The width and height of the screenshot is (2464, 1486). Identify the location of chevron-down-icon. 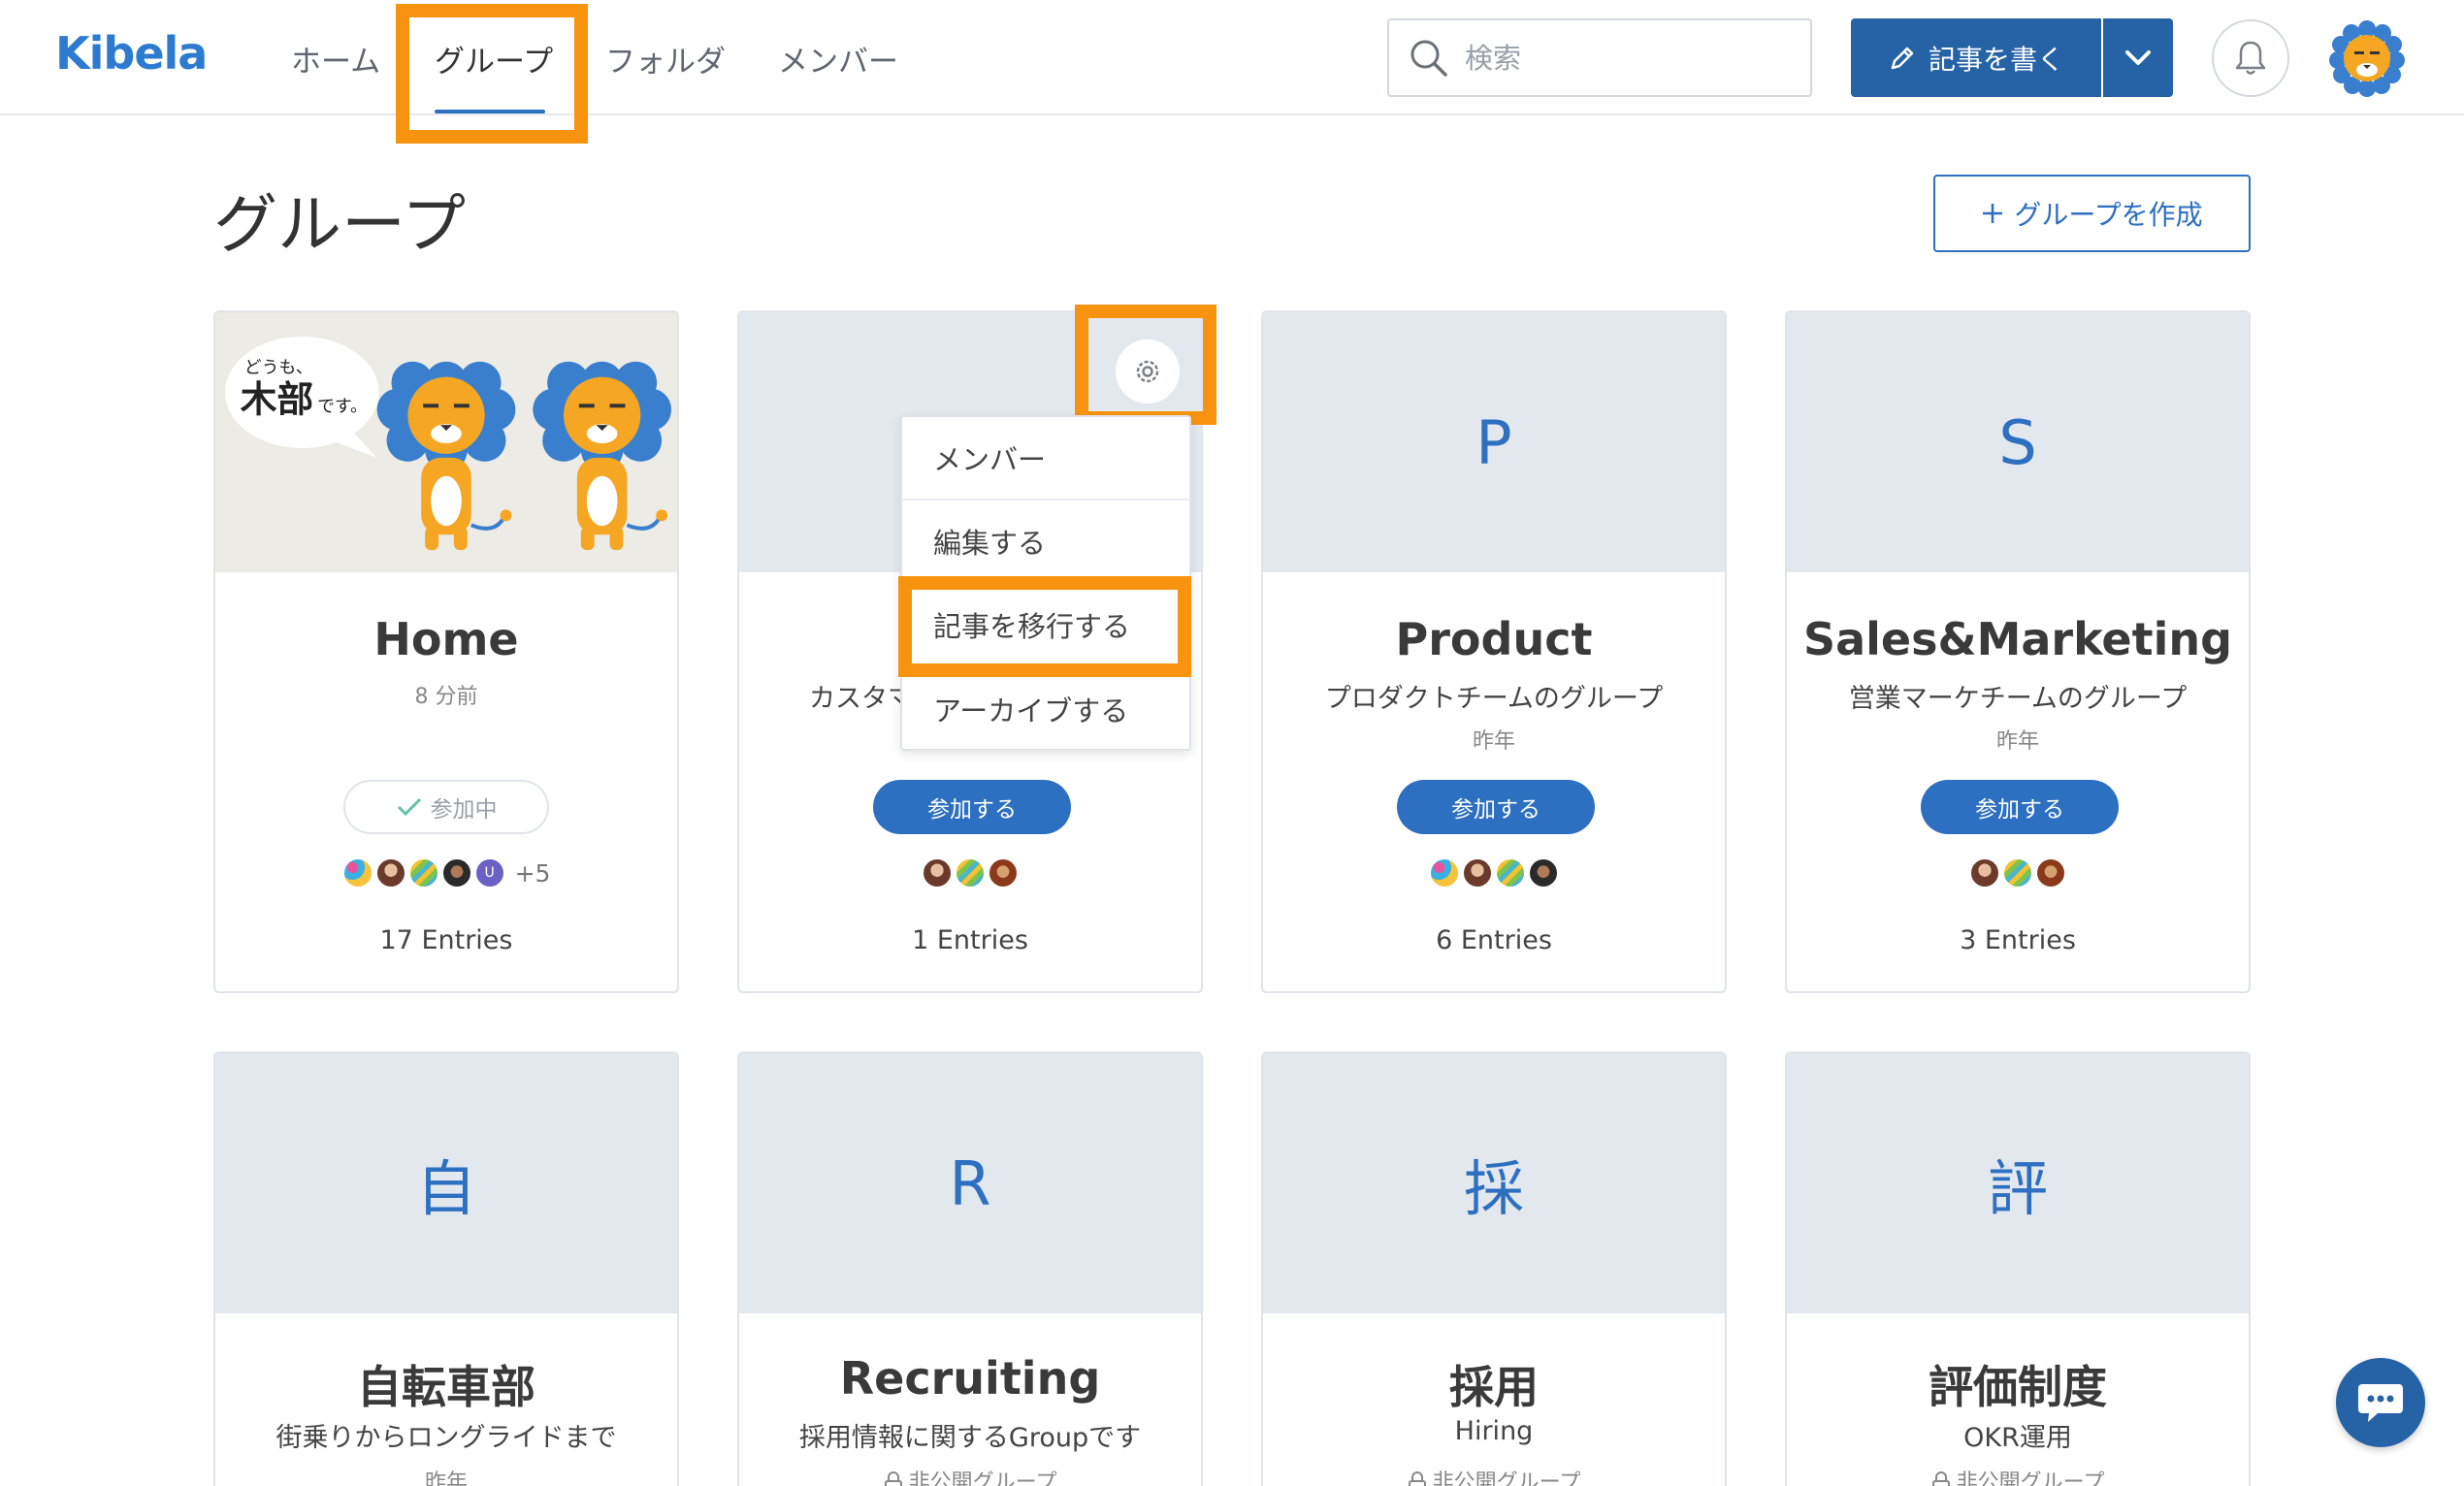
(2138, 57).